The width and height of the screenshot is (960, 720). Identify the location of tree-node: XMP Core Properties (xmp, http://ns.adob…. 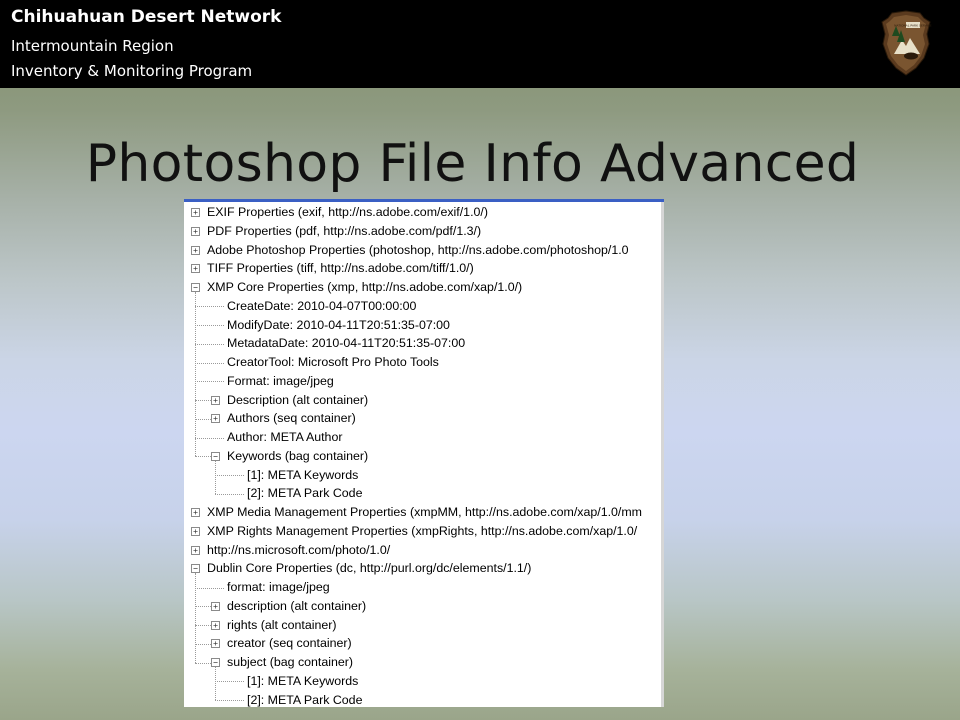
(364, 287).